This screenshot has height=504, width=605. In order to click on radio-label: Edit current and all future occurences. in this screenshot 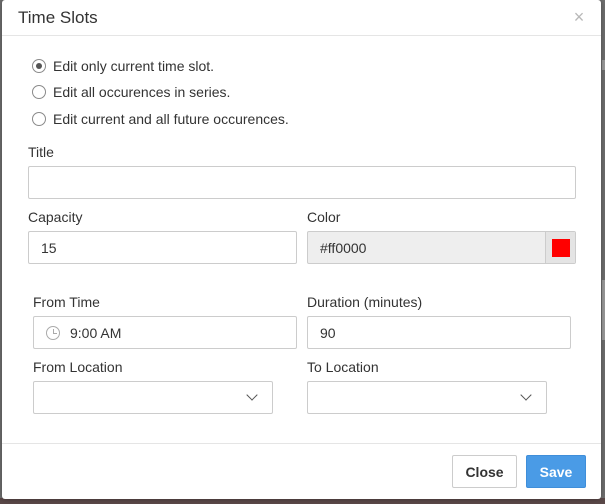, I will do `click(171, 119)`.